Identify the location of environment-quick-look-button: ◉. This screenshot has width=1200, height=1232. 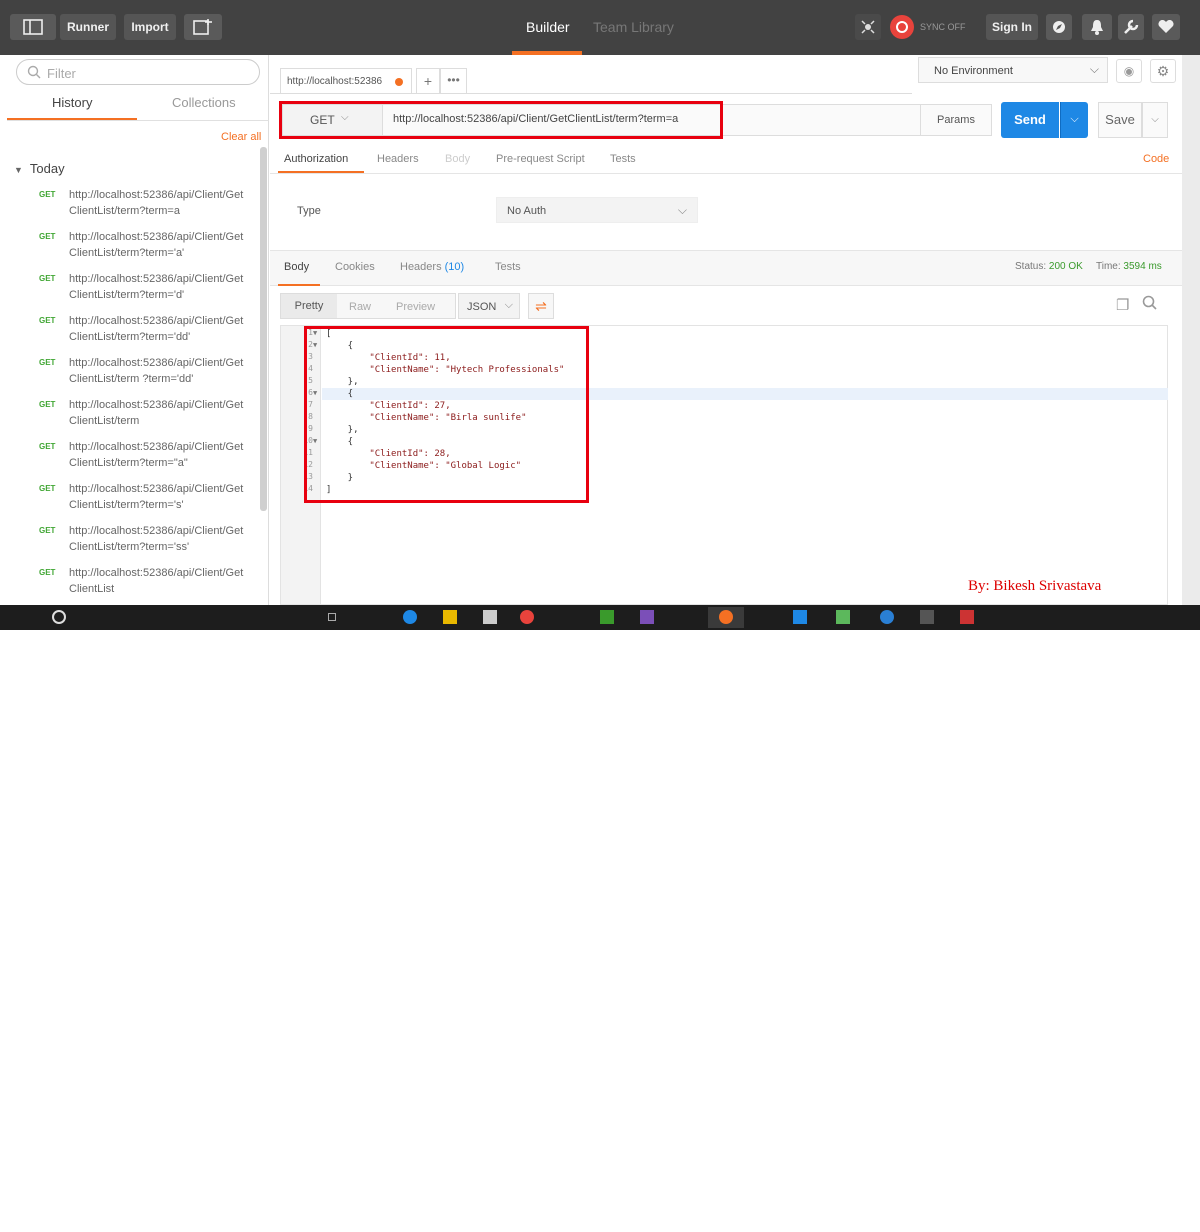
(1129, 71).